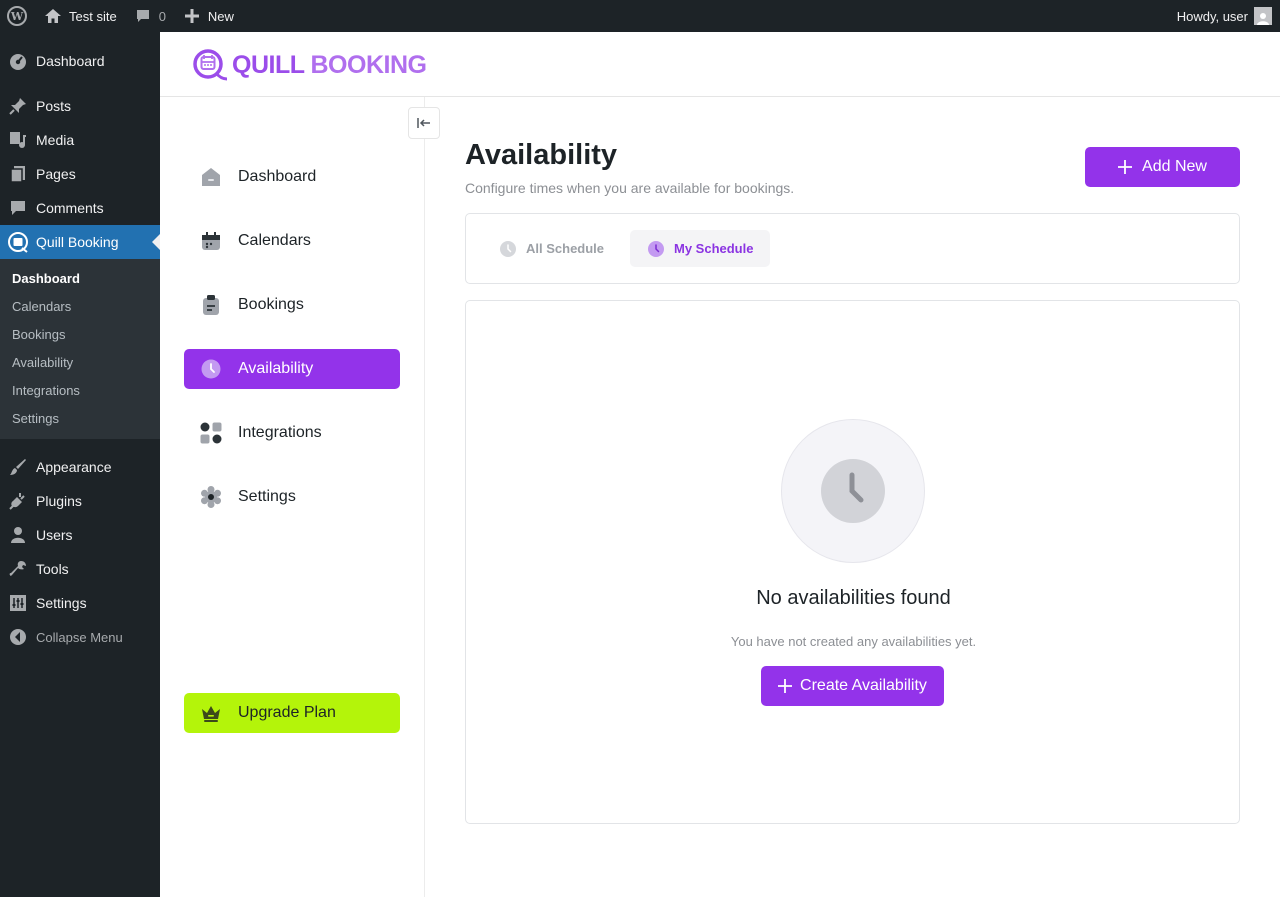 This screenshot has width=1280, height=897. What do you see at coordinates (852, 248) in the screenshot?
I see `schedule-tabs: All Schedule My Schedule` at bounding box center [852, 248].